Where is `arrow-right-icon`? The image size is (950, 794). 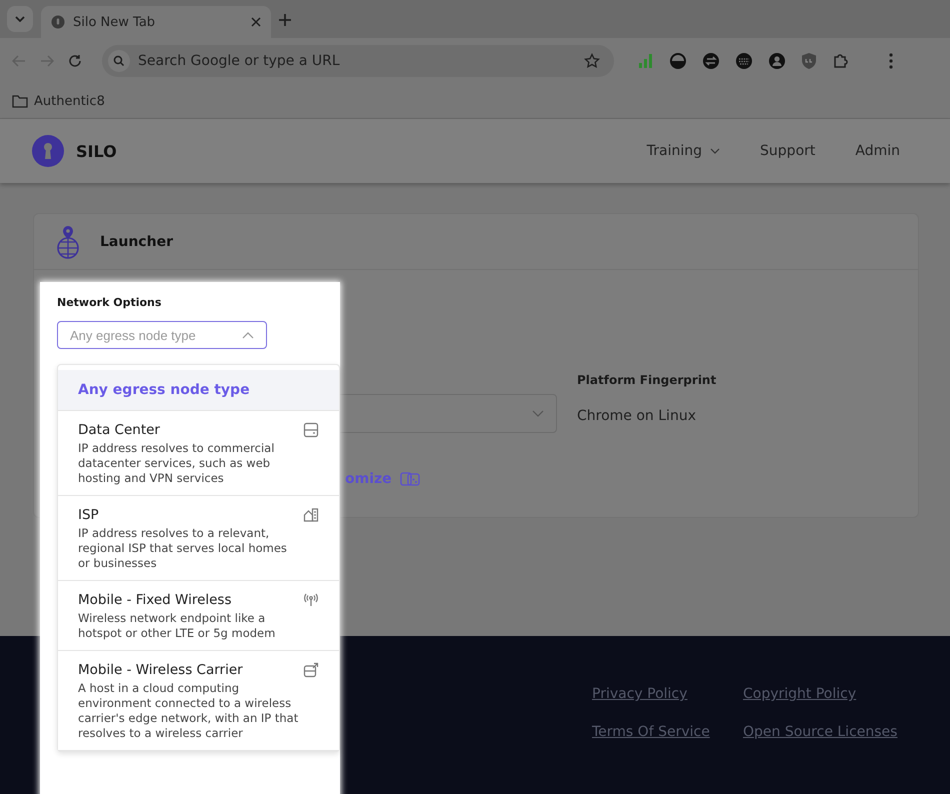
arrow-right-icon is located at coordinates (47, 61).